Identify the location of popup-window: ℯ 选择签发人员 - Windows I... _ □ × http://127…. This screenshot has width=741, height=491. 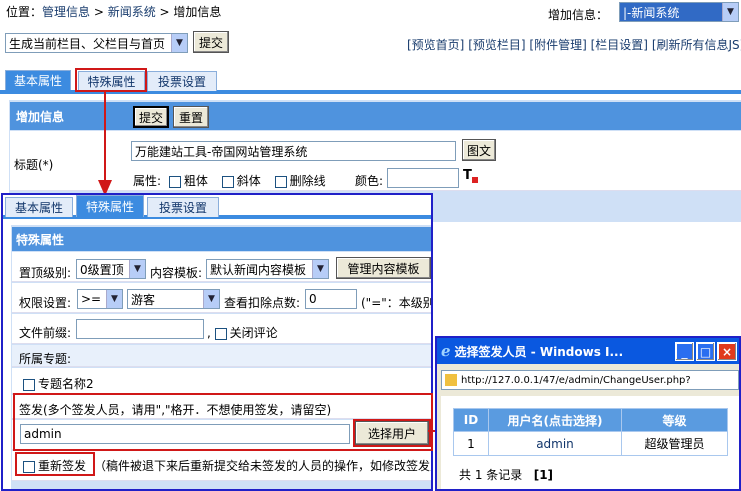
(588, 413).